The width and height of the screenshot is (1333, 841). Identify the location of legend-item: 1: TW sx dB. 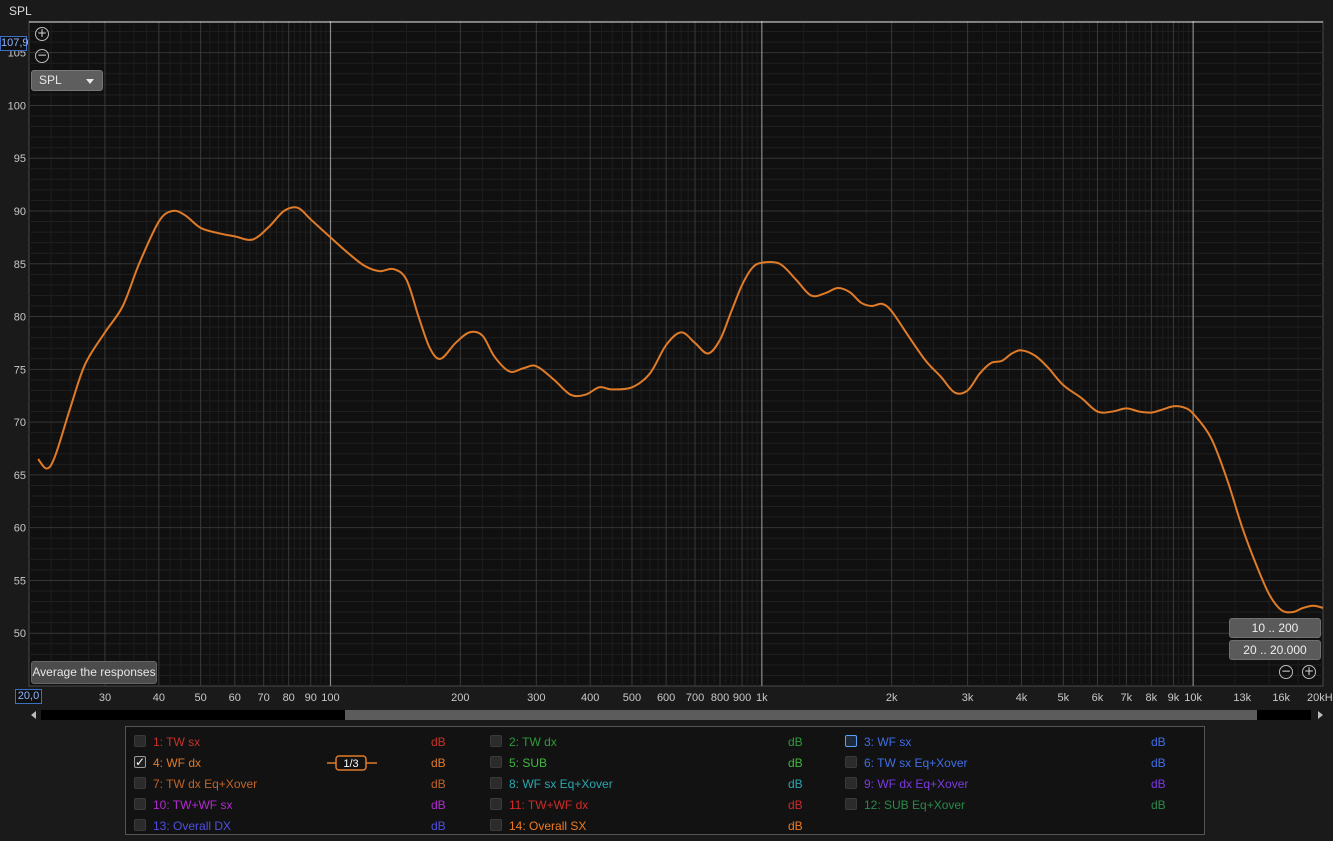
(304, 742).